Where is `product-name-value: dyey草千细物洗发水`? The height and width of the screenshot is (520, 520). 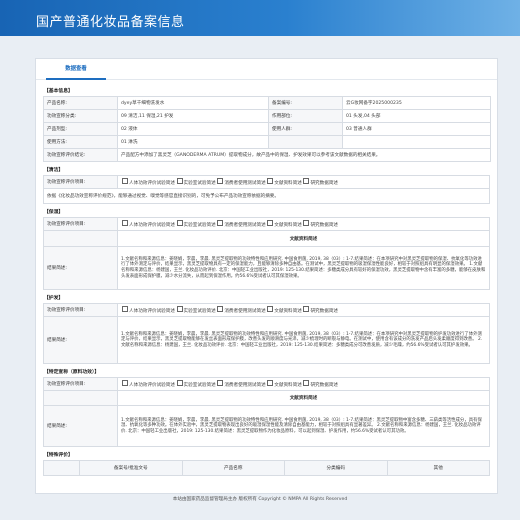 product-name-value: dyey草千细物洗发水 is located at coordinates (193, 103).